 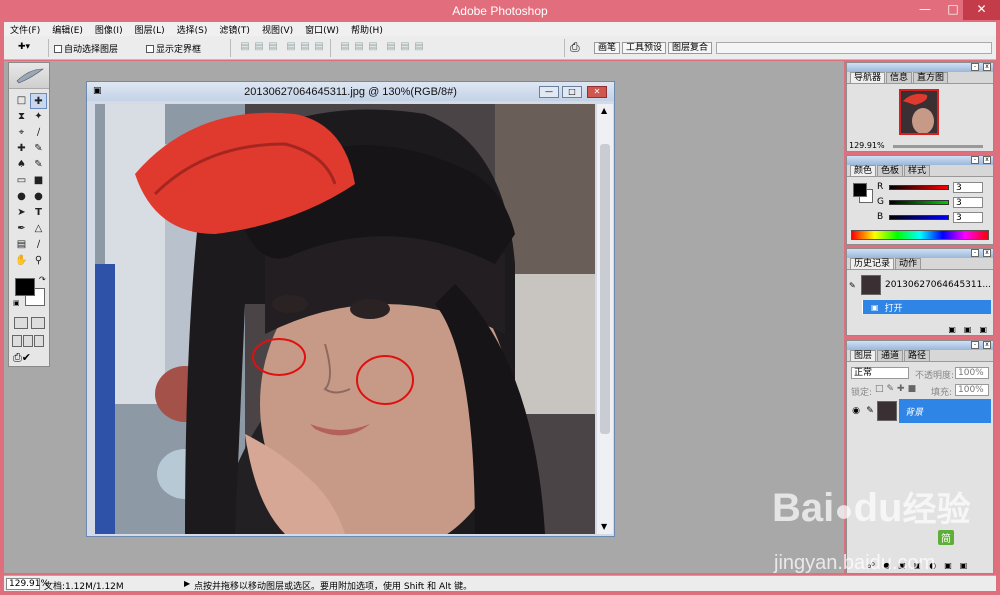 What do you see at coordinates (919, 112) in the screenshot?
I see `navigator-thumbnail` at bounding box center [919, 112].